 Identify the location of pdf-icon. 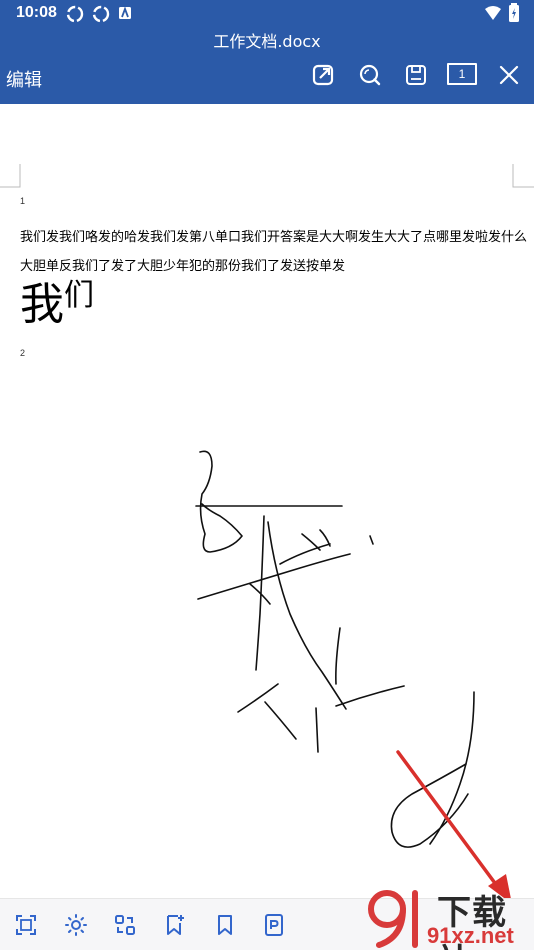
(274, 927).